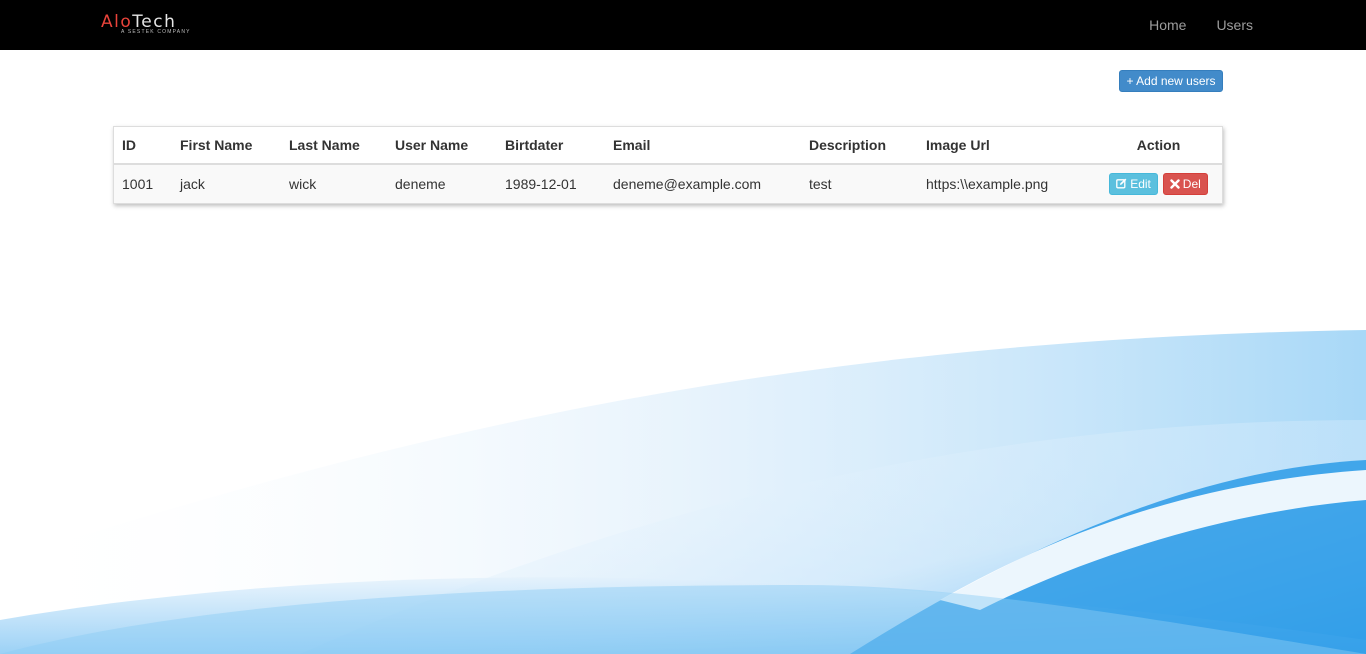  Describe the element at coordinates (1006, 183) in the screenshot. I see `cell-image-url: https:\\example.png` at that location.